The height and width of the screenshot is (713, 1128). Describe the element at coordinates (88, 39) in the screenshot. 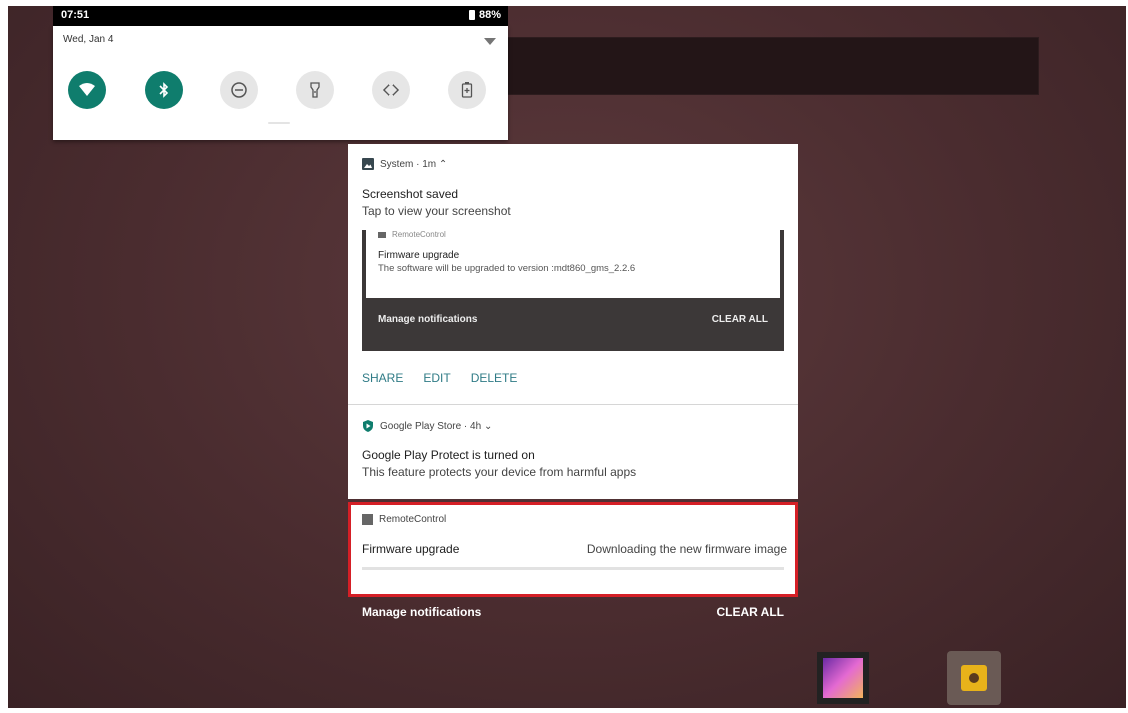

I see `qs-date: Wed, Jan 4` at that location.